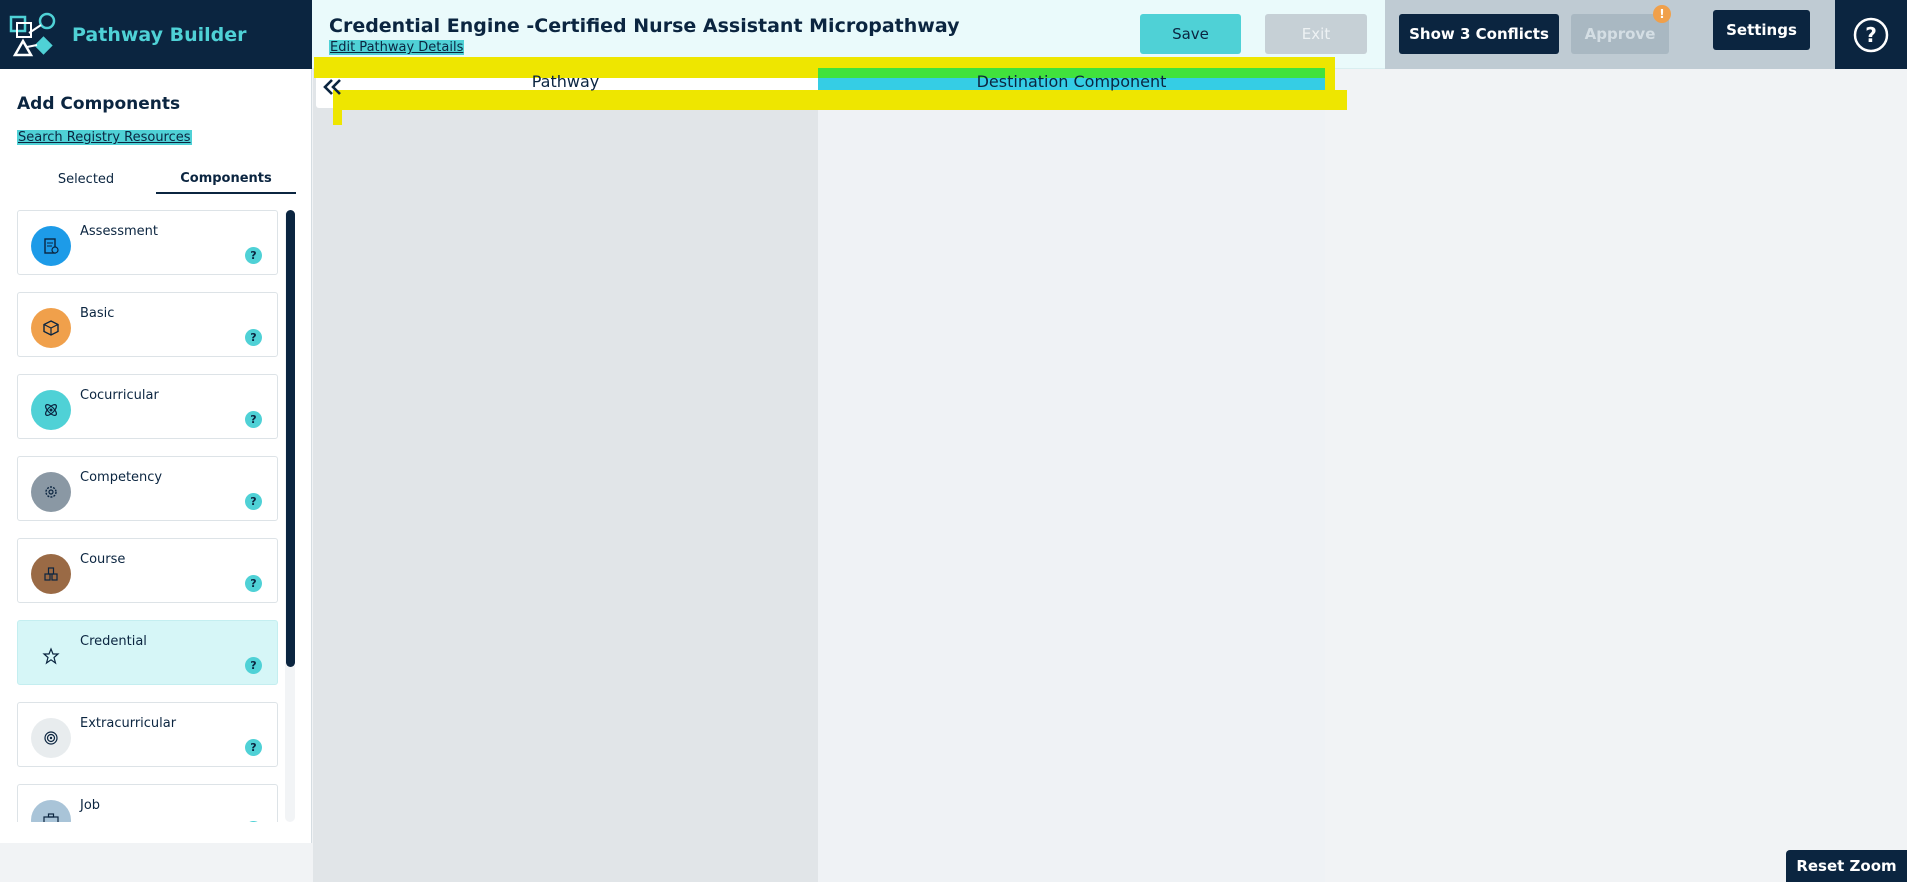  I want to click on scrollbar-thumb, so click(290, 438).